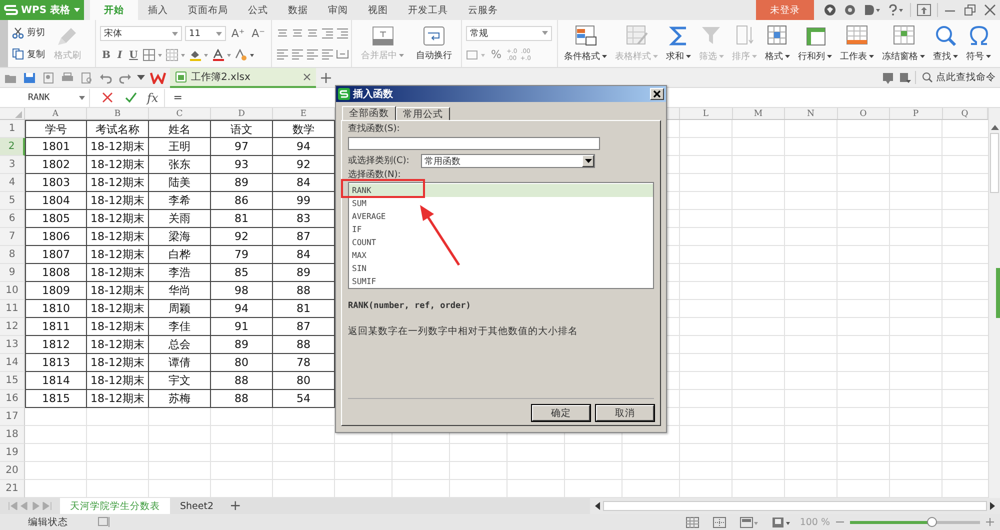 The width and height of the screenshot is (1000, 530). Describe the element at coordinates (115, 506) in the screenshot. I see `sheet-tab: 天河学院学生分数表` at that location.